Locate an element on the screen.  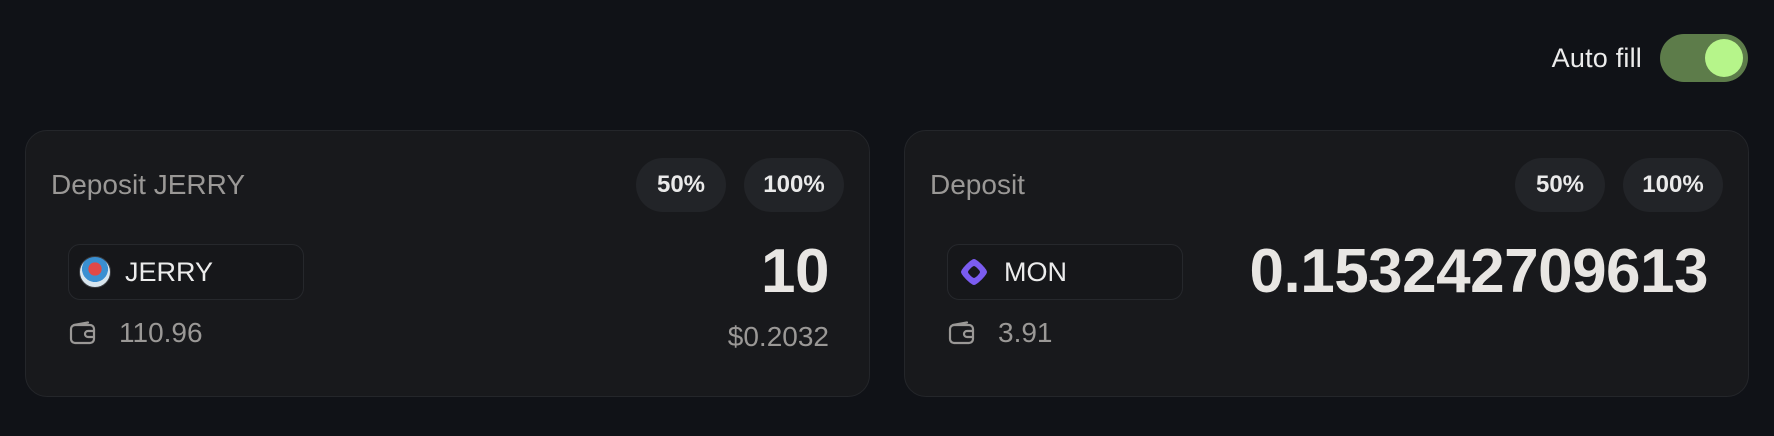
amount-input: 10 is located at coordinates (795, 271).